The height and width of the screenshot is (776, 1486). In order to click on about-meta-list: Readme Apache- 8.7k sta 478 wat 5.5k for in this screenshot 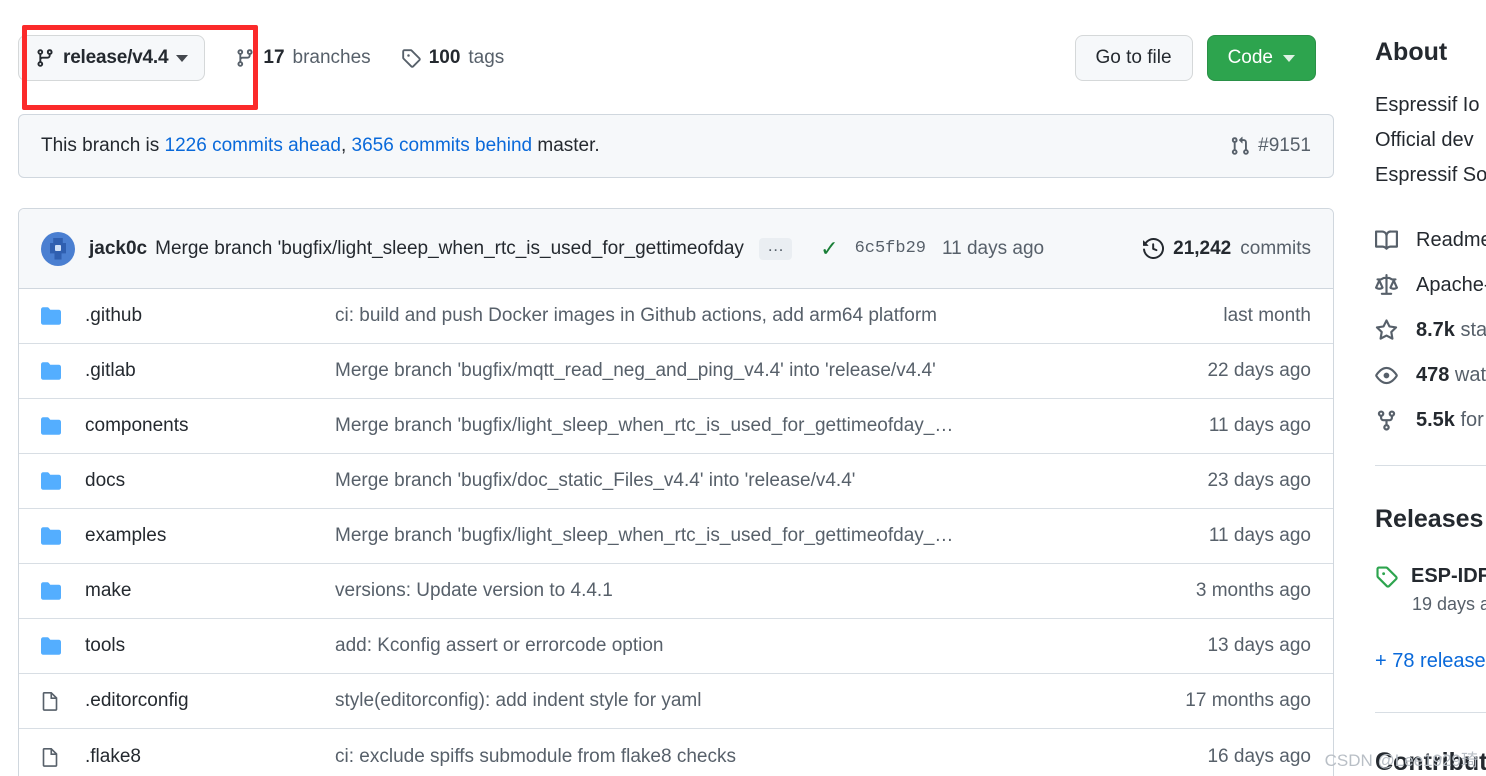, I will do `click(1430, 330)`.